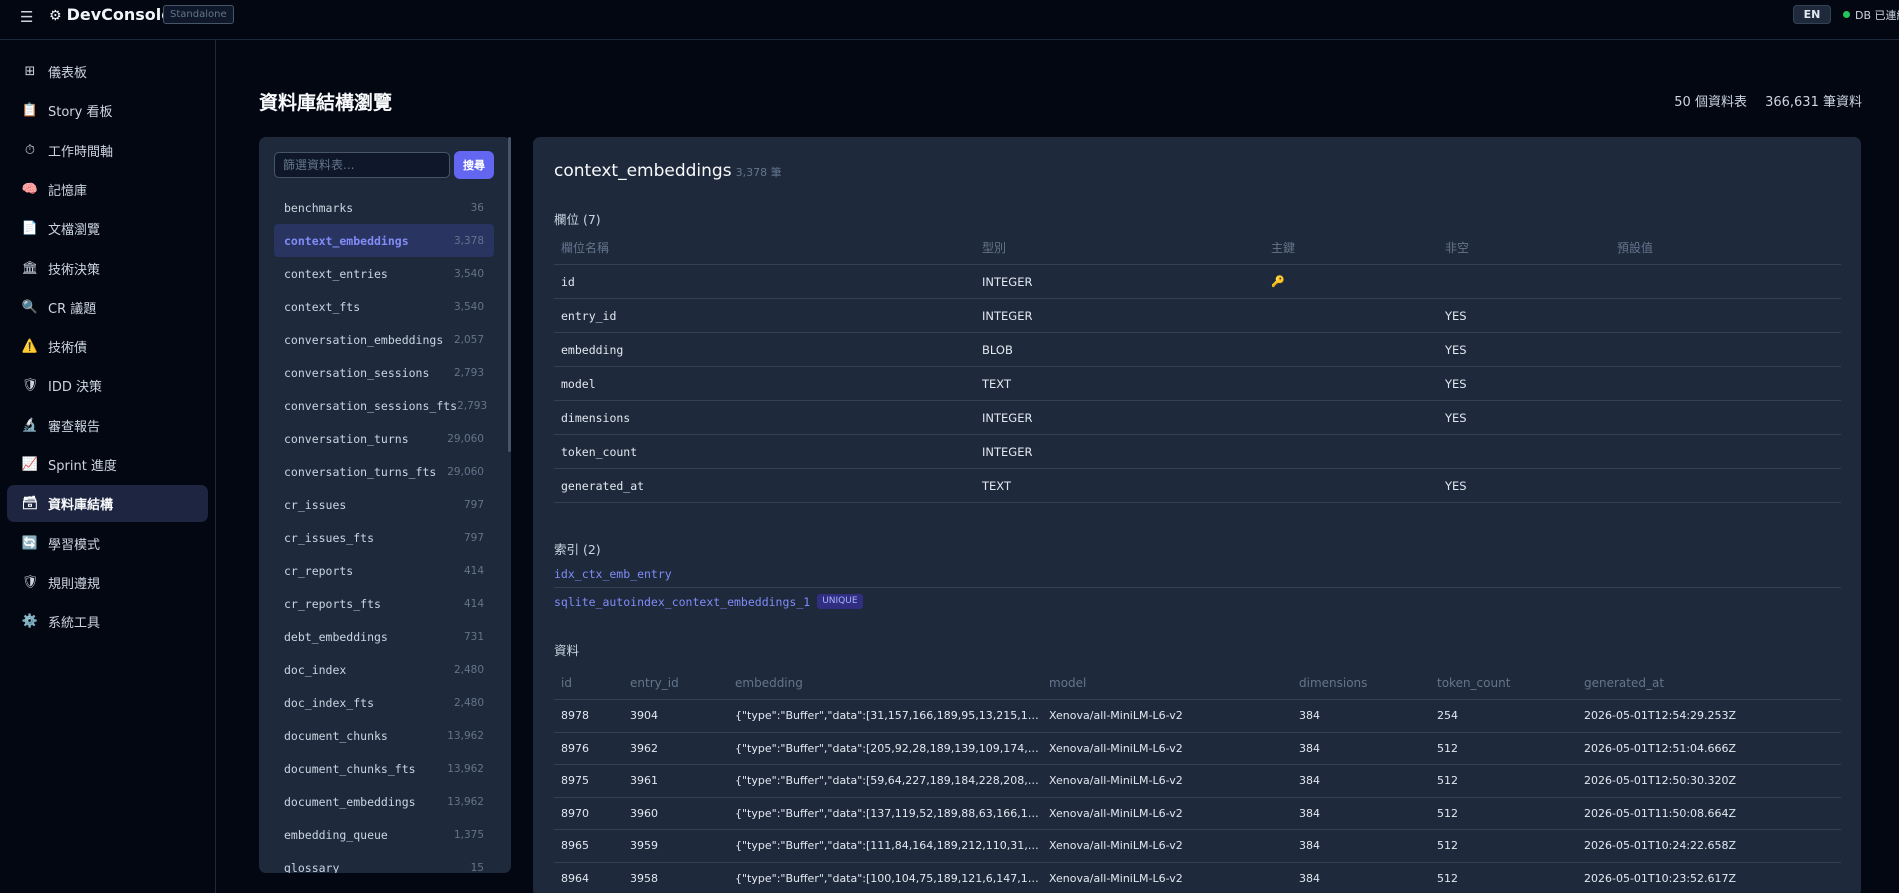 The image size is (1899, 893). Describe the element at coordinates (585, 248) in the screenshot. I see `column-header: 欄位名稱` at that location.